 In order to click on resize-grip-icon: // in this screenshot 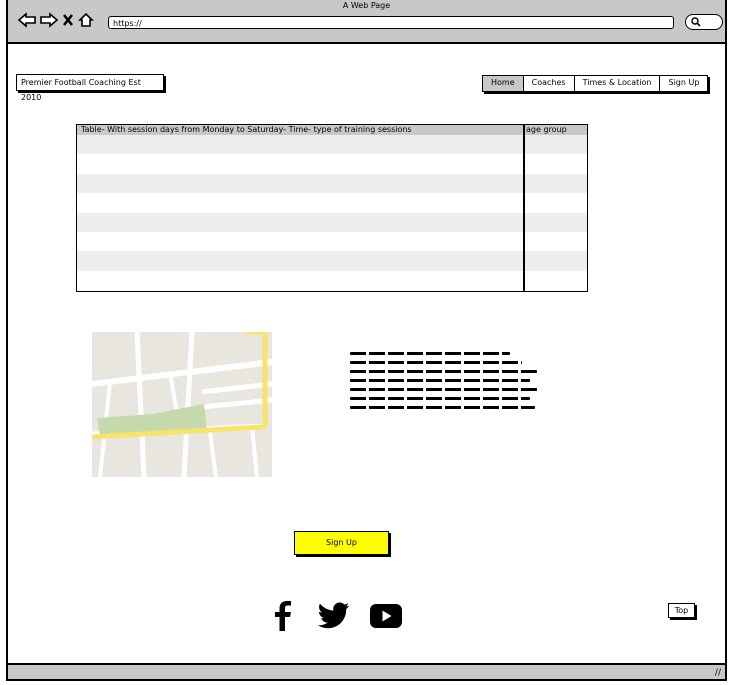, I will do `click(718, 673)`.